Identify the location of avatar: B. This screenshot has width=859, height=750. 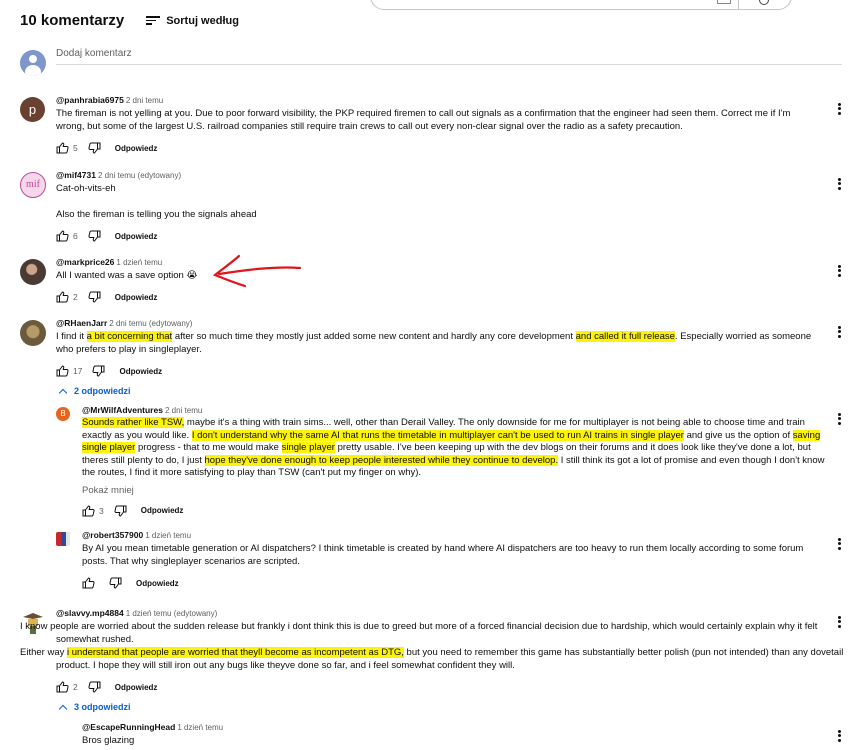
(63, 414).